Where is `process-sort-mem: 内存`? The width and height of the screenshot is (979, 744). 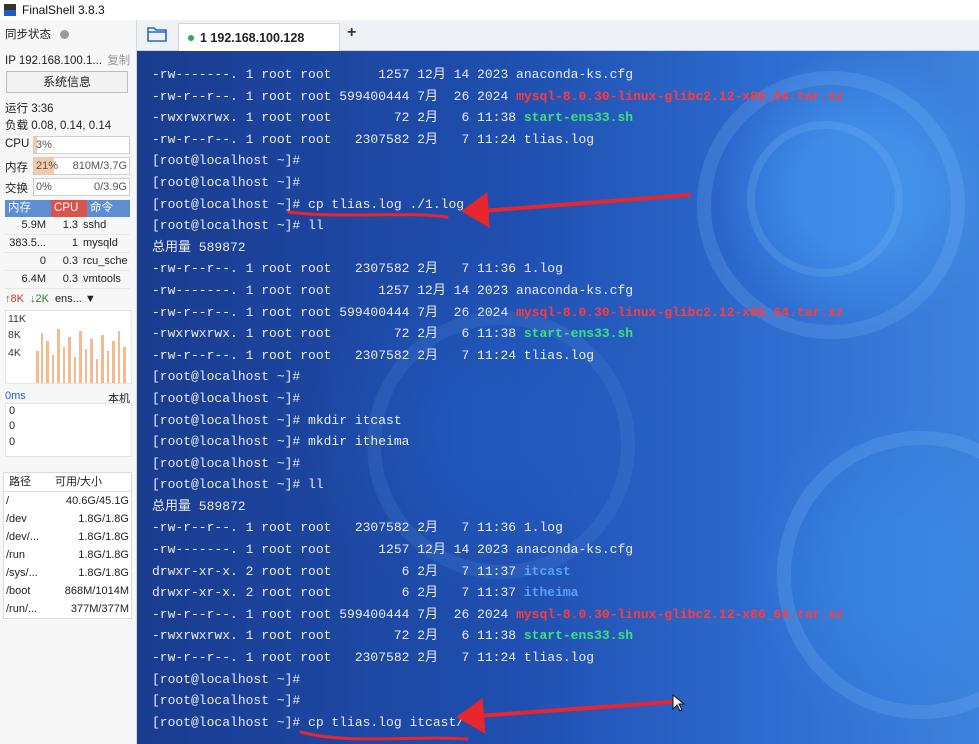 process-sort-mem: 内存 is located at coordinates (28, 208).